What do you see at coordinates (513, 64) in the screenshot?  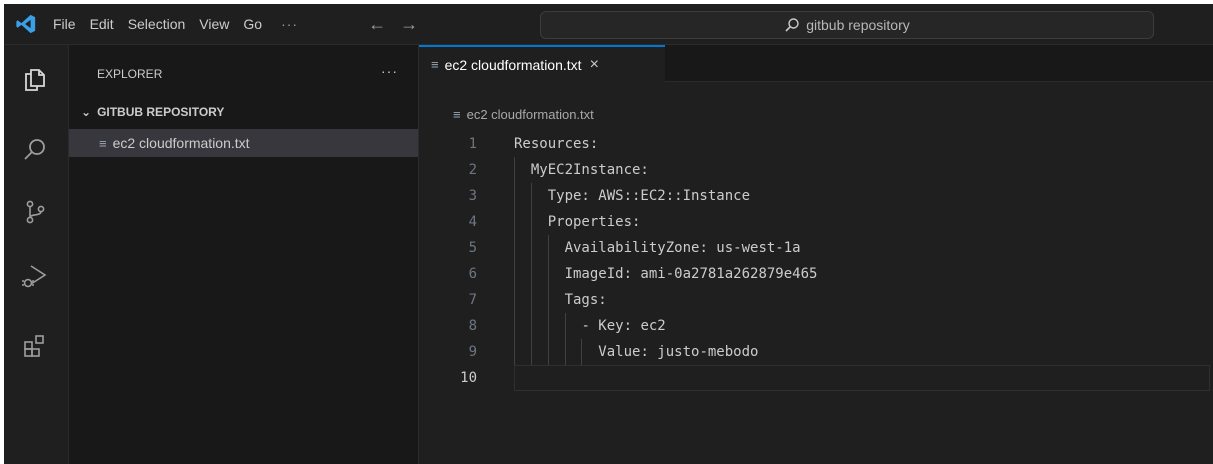 I see `tab-label: ec2 cloudformation.txt` at bounding box center [513, 64].